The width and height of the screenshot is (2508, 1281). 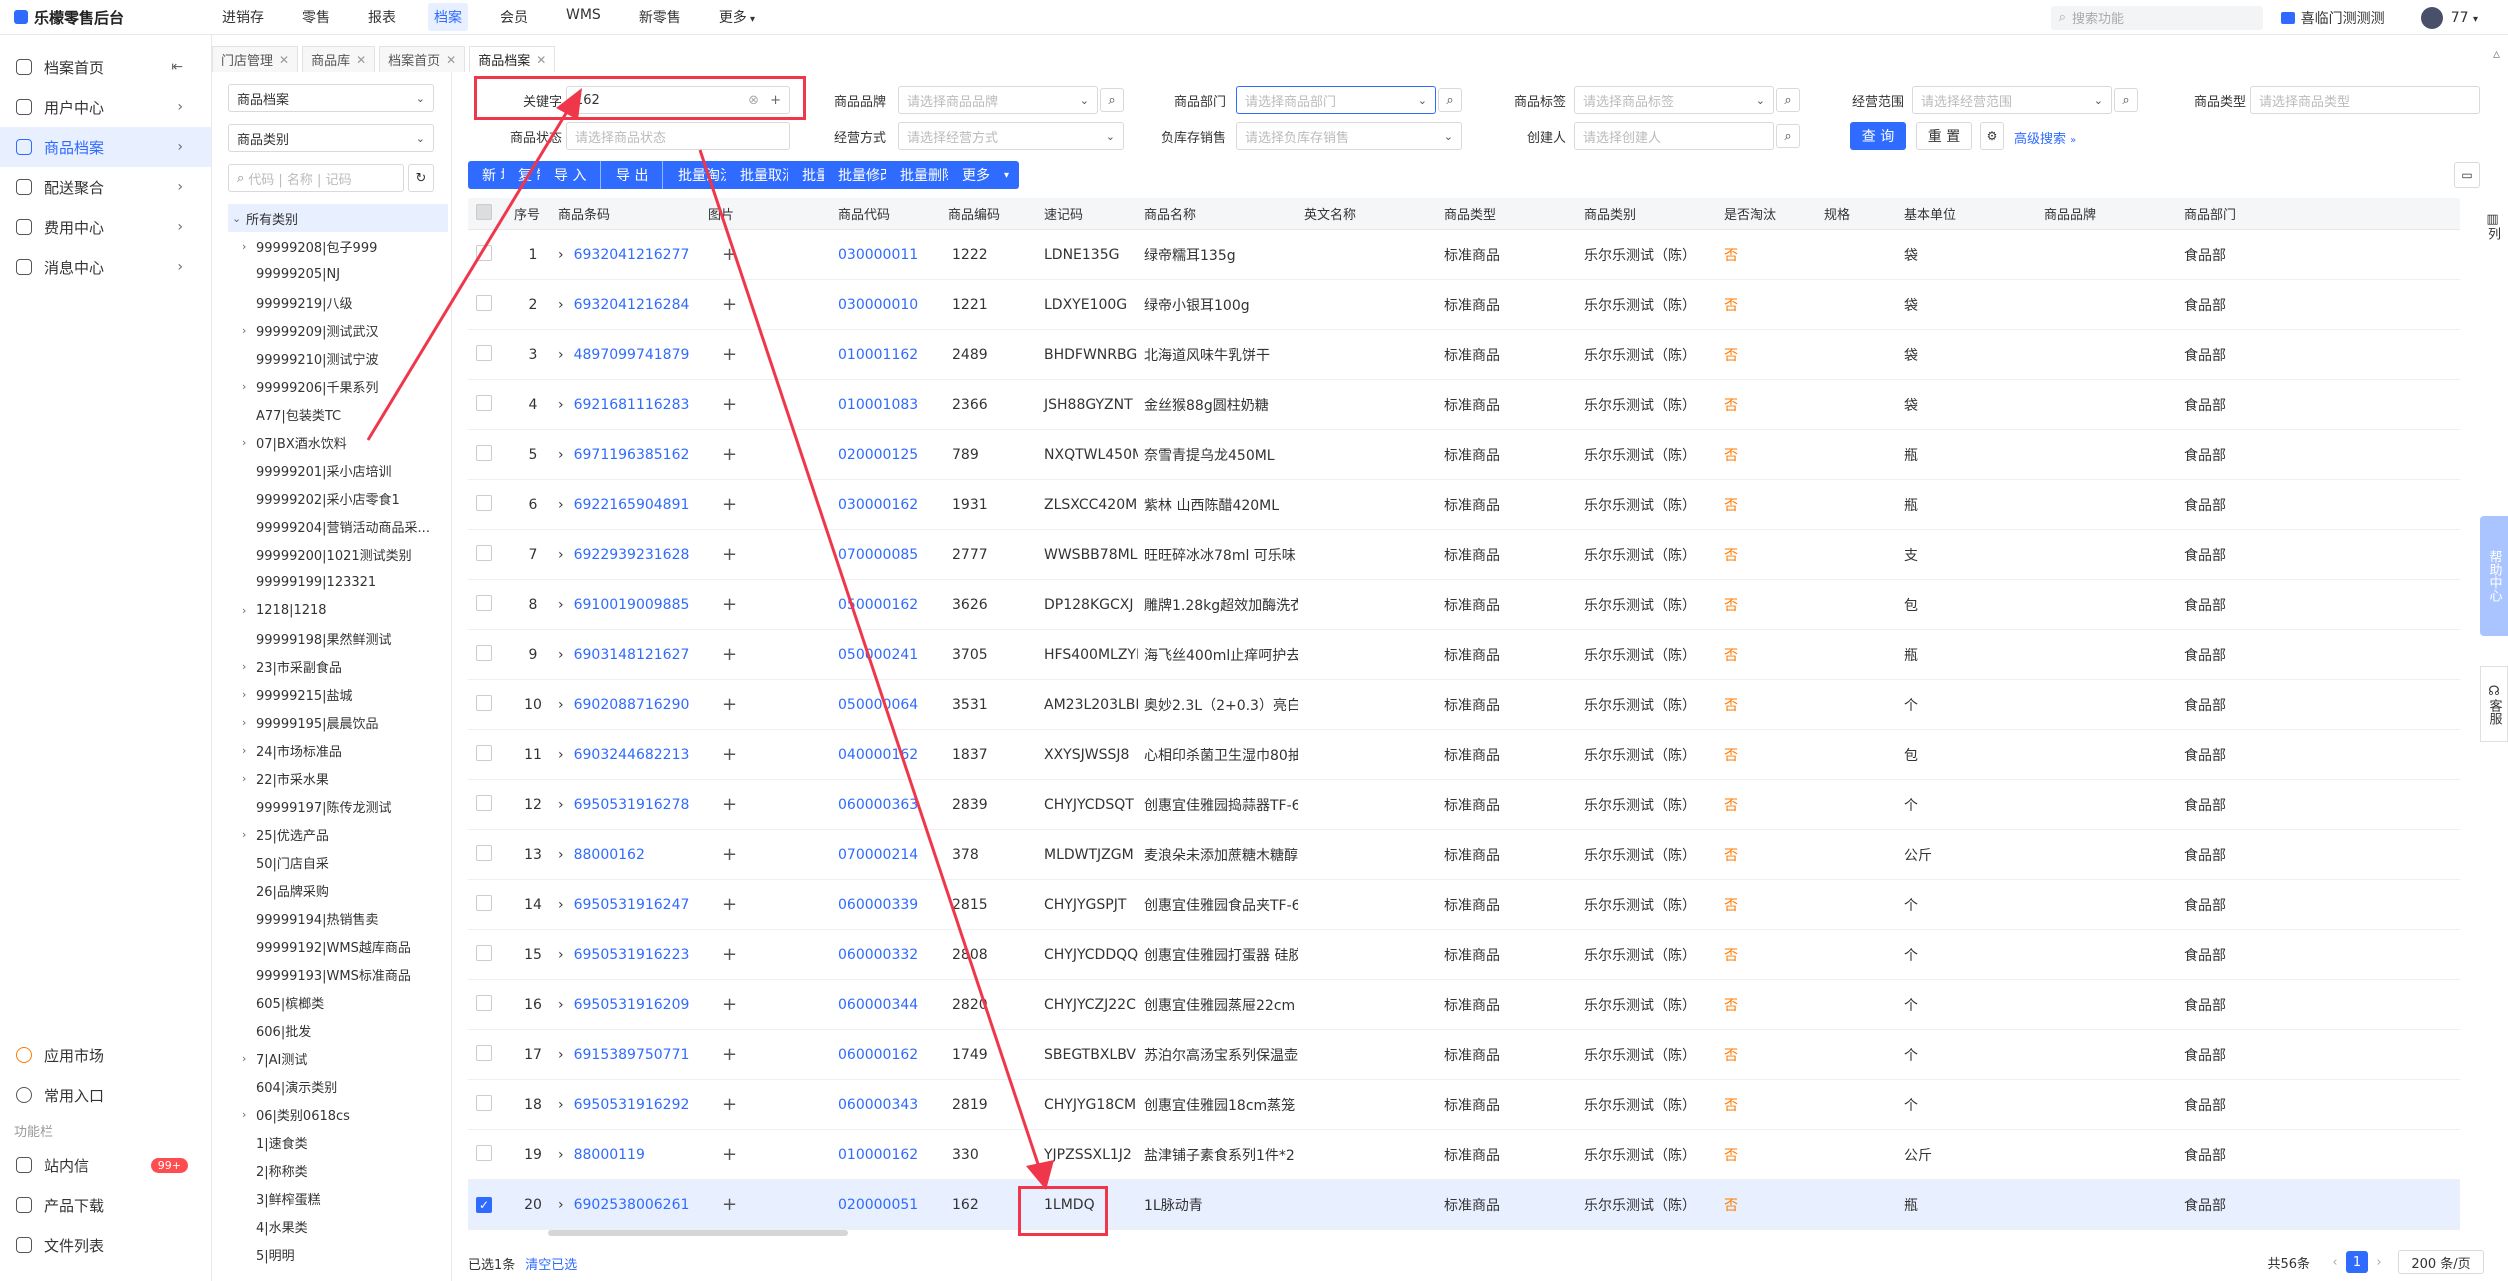 I want to click on tree-node: › 99999209|测试武汉, so click(x=338, y=330).